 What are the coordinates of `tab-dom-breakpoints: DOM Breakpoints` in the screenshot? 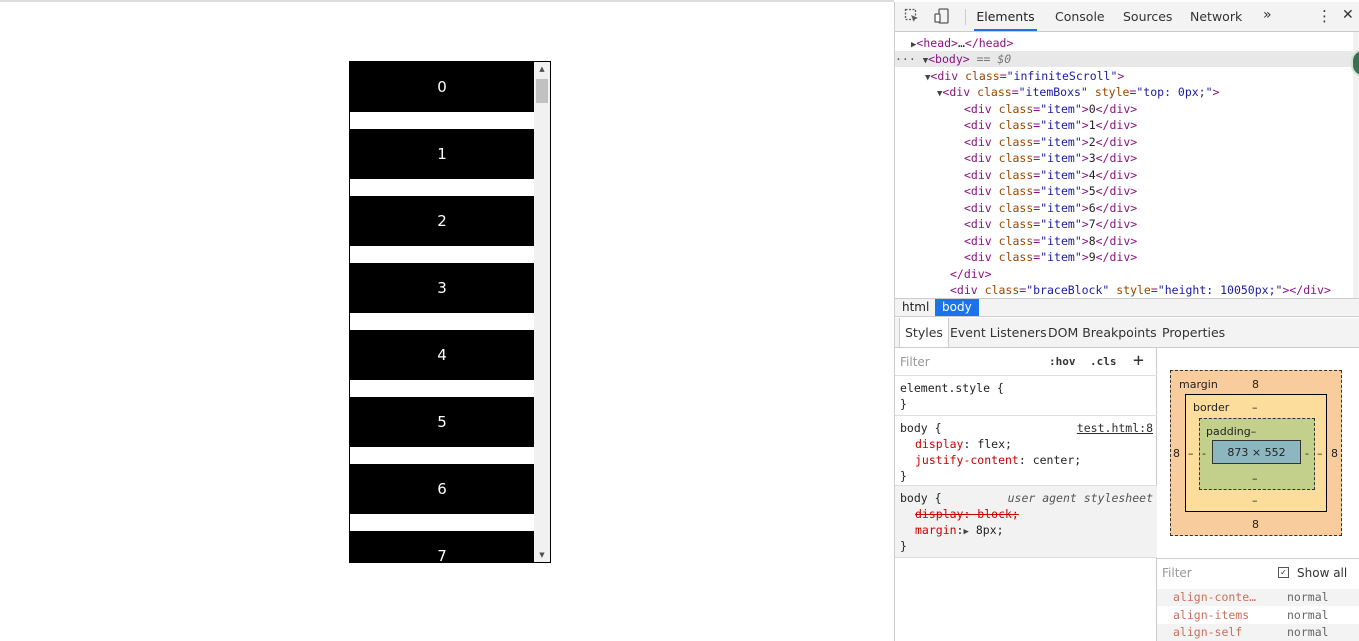 It's located at (1102, 332).